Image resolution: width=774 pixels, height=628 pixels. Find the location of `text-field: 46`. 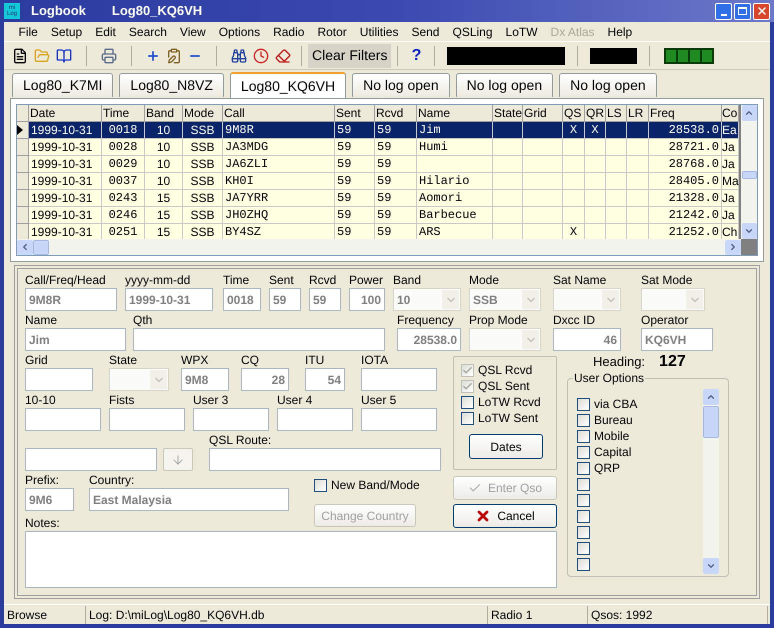

text-field: 46 is located at coordinates (587, 339).